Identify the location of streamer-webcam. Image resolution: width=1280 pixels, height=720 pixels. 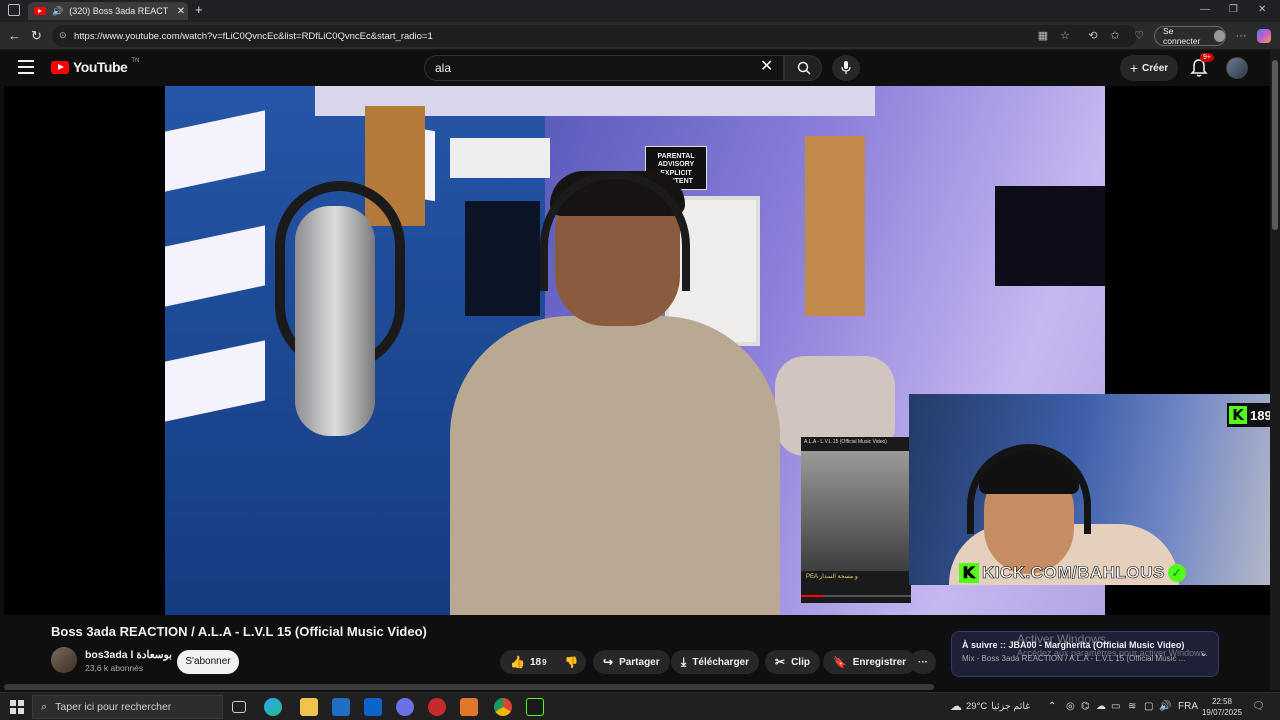
(1089, 489).